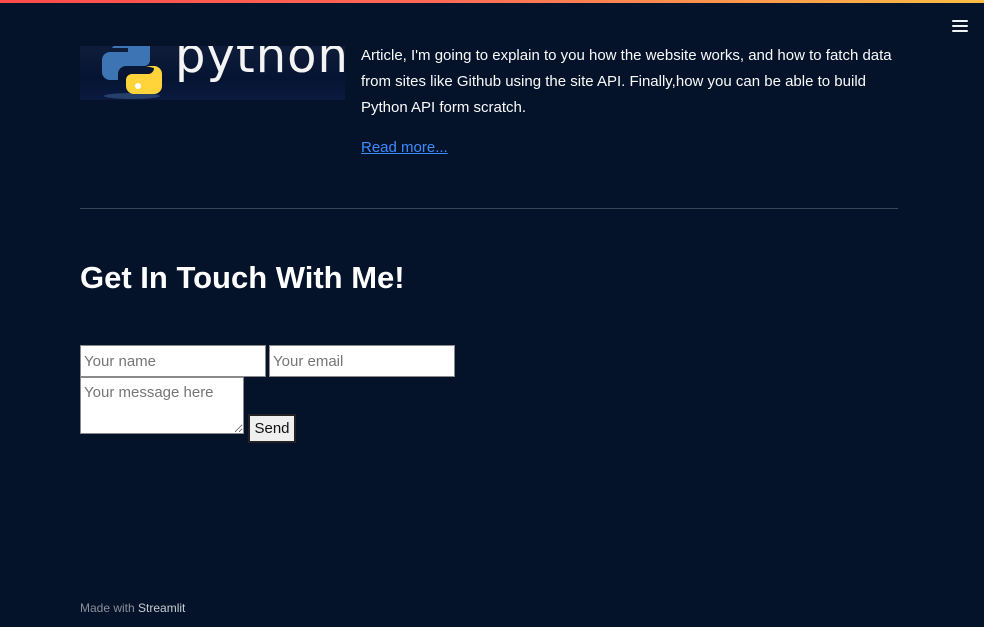 This screenshot has height=627, width=984. What do you see at coordinates (362, 361) in the screenshot?
I see `email-input` at bounding box center [362, 361].